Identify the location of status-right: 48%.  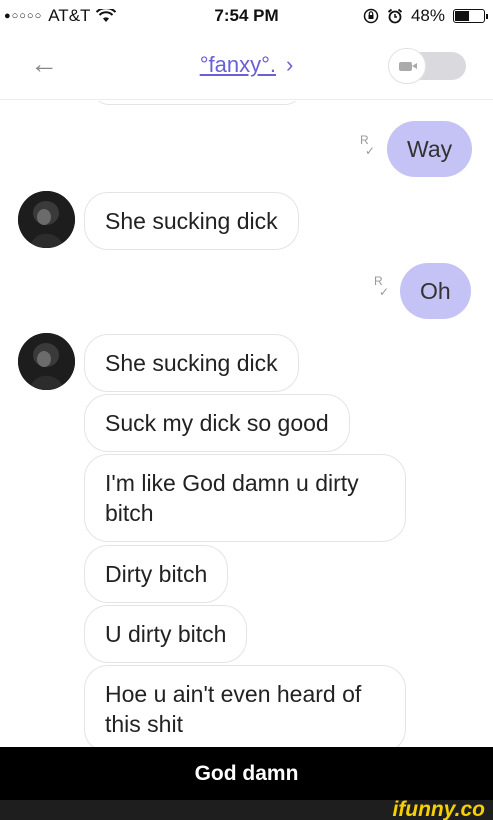
(425, 16).